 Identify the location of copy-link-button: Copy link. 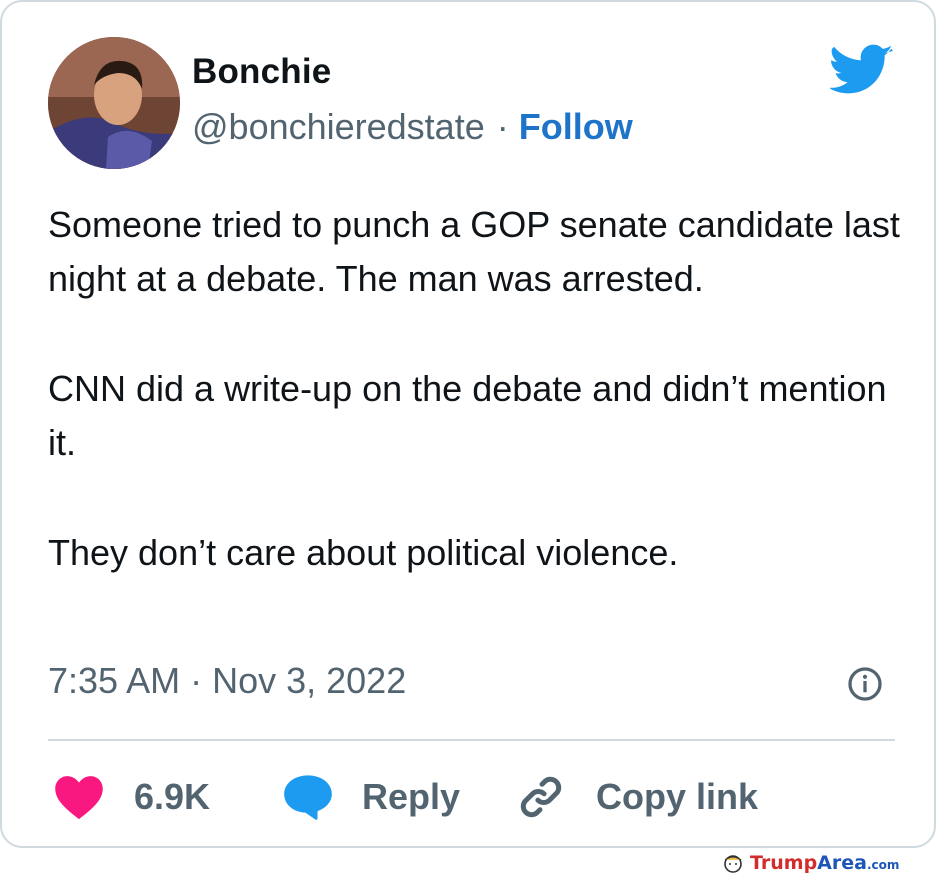
(637, 797).